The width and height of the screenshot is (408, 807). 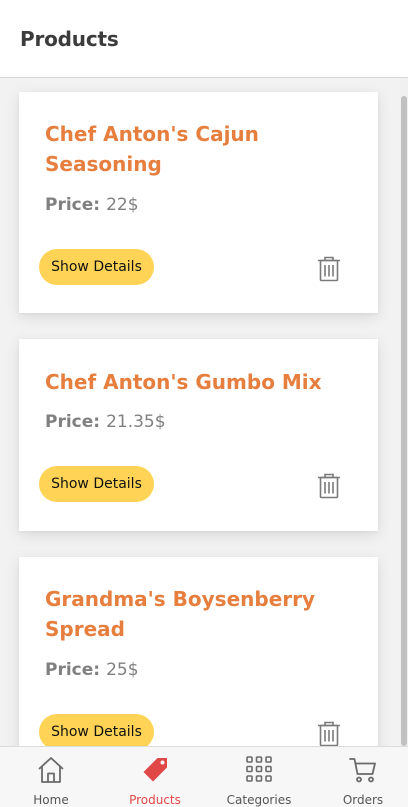 What do you see at coordinates (259, 769) in the screenshot?
I see `grid-icon` at bounding box center [259, 769].